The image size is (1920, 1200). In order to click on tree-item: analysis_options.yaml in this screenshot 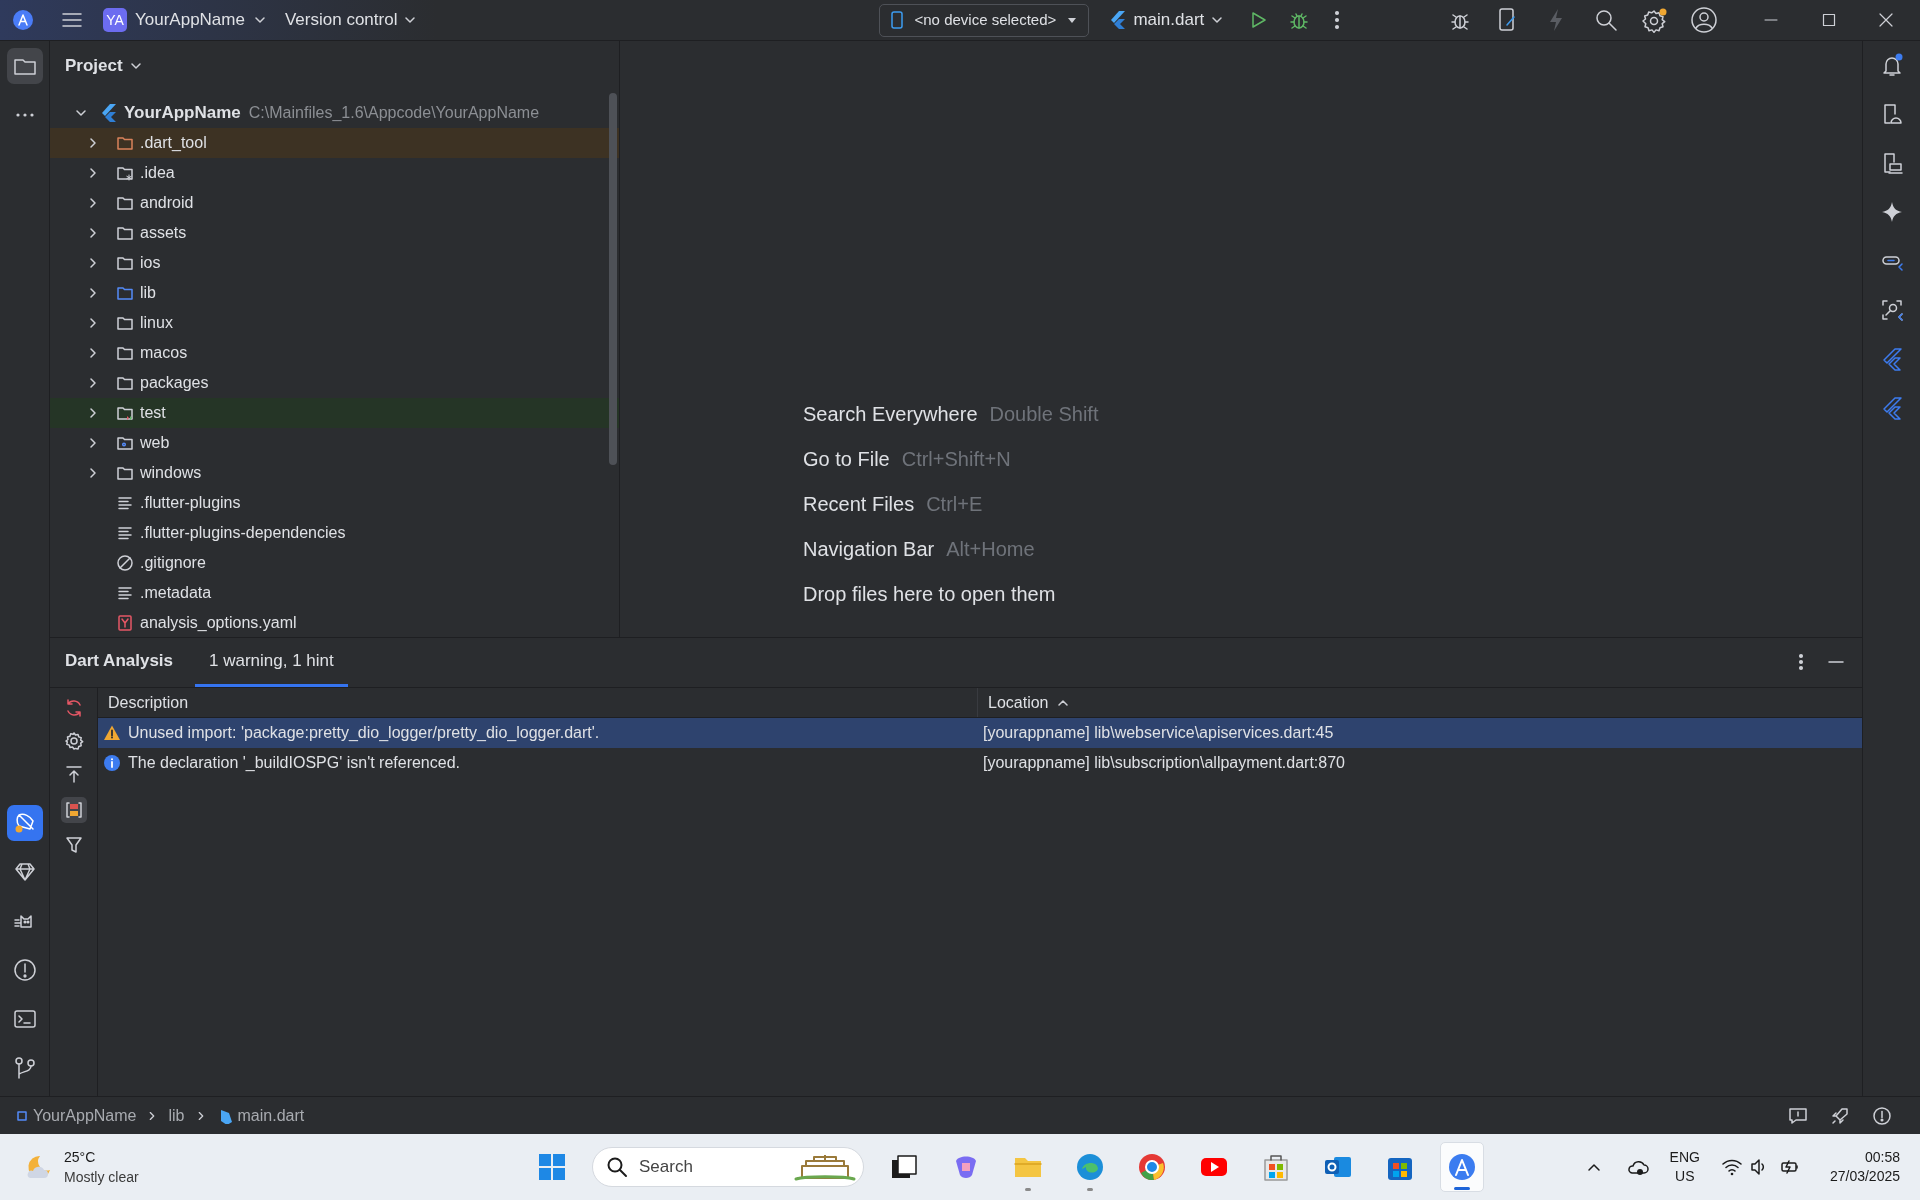, I will do `click(334, 623)`.